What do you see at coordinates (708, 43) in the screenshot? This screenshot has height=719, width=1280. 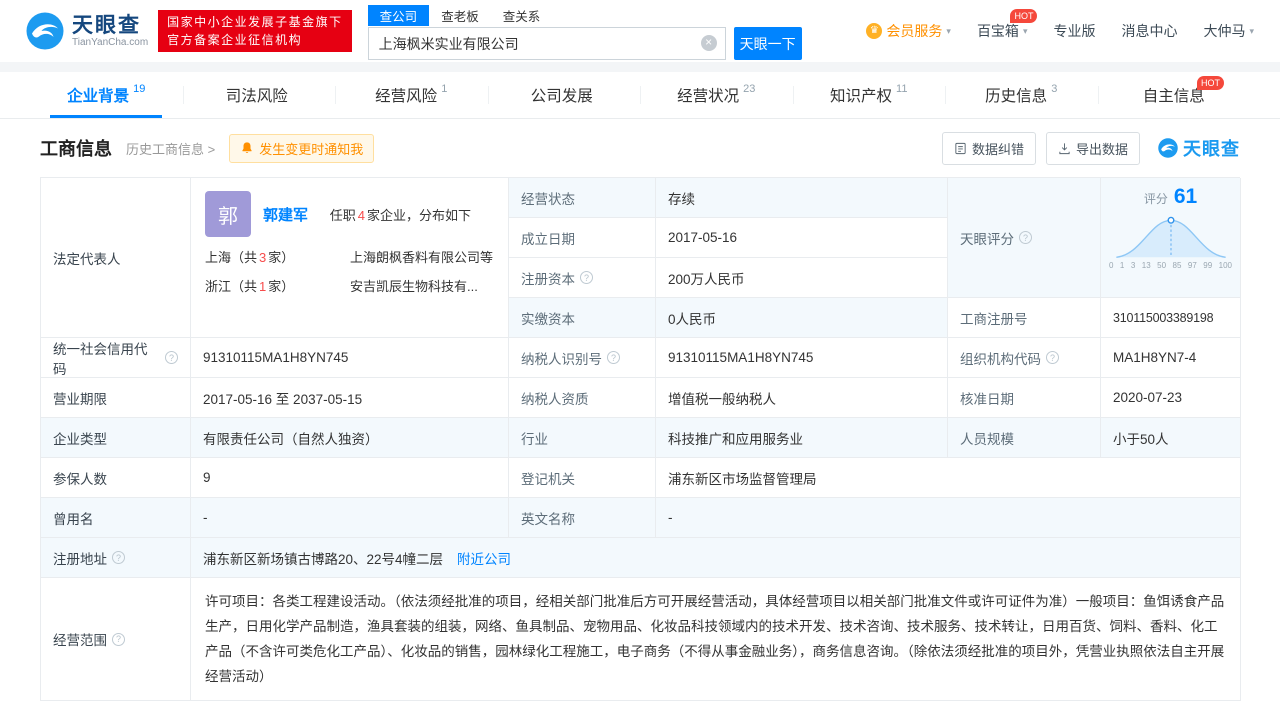 I see `clear-search-icon: ×` at bounding box center [708, 43].